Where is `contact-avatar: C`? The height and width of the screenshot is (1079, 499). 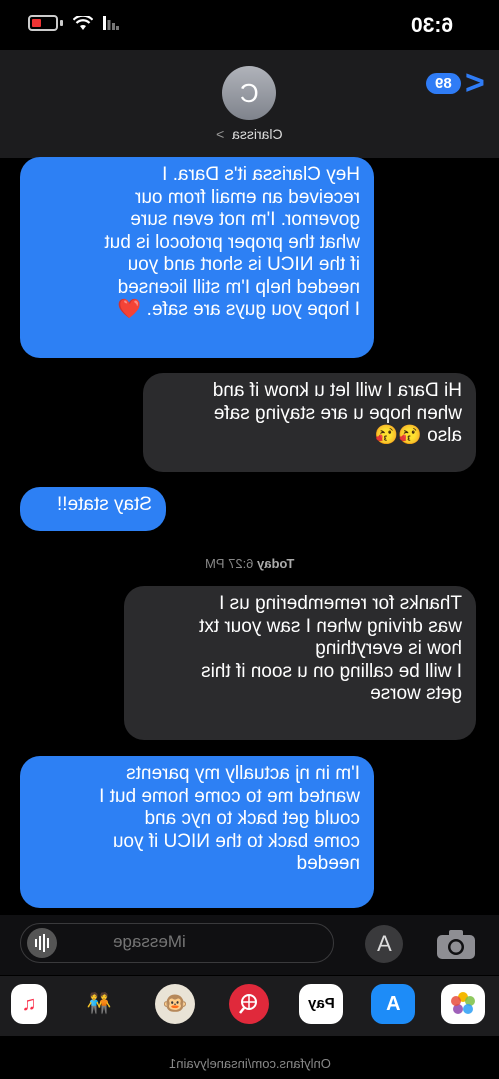
contact-avatar: C is located at coordinates (249, 93).